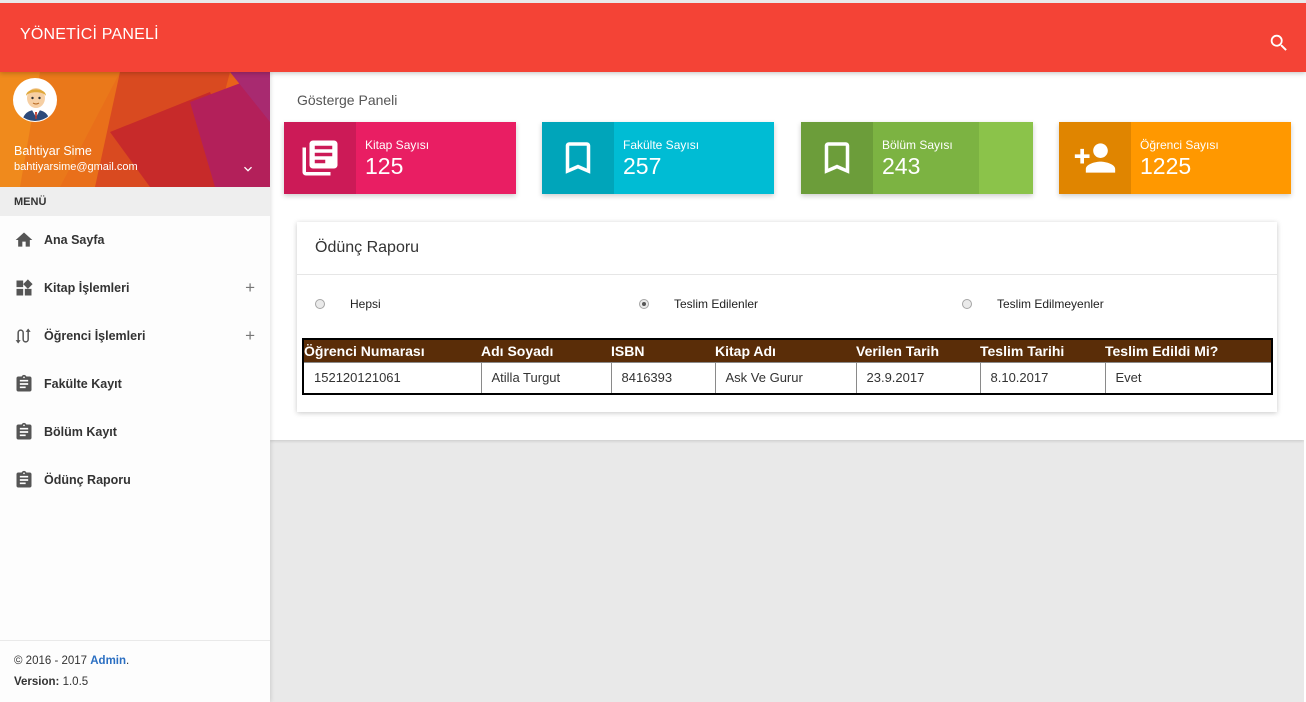  Describe the element at coordinates (918, 351) in the screenshot. I see `column-header: Verilen Tarih` at that location.